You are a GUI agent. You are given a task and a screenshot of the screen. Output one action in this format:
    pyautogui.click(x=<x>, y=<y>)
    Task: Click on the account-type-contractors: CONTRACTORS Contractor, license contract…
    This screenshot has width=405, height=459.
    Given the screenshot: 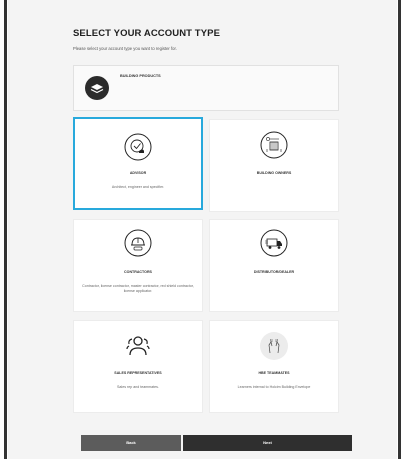 What is the action you would take?
    pyautogui.click(x=138, y=265)
    